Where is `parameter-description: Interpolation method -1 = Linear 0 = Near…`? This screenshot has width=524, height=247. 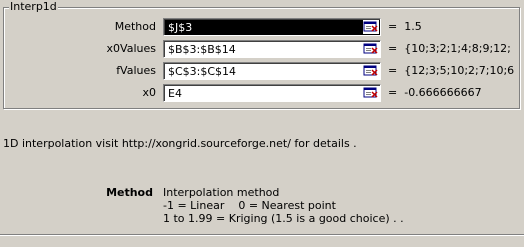
parameter-description: Interpolation method -1 = Linear 0 = Near… is located at coordinates (283, 205).